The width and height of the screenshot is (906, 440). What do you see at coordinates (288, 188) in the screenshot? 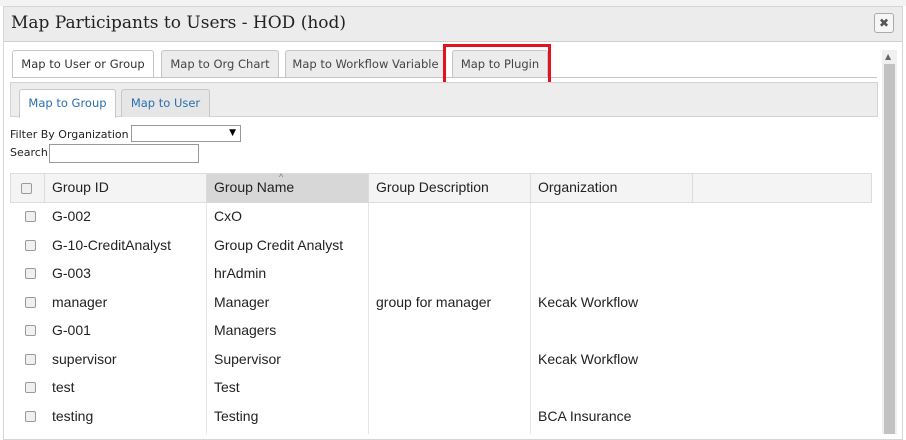
I see `column-header-group-name: Group Name ^` at bounding box center [288, 188].